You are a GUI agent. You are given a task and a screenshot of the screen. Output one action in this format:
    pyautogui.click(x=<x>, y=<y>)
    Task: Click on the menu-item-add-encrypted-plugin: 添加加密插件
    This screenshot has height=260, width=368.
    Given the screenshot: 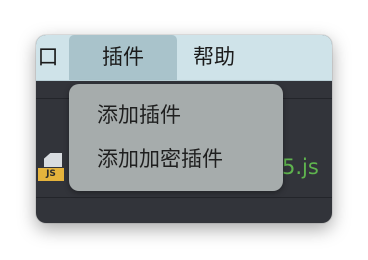 What is the action you would take?
    pyautogui.click(x=176, y=159)
    